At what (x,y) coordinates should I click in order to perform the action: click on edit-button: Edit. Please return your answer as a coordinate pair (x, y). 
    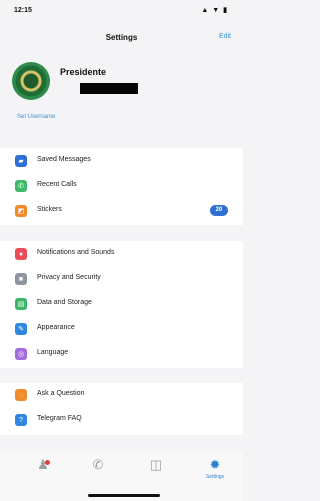
    Looking at the image, I should click on (225, 36).